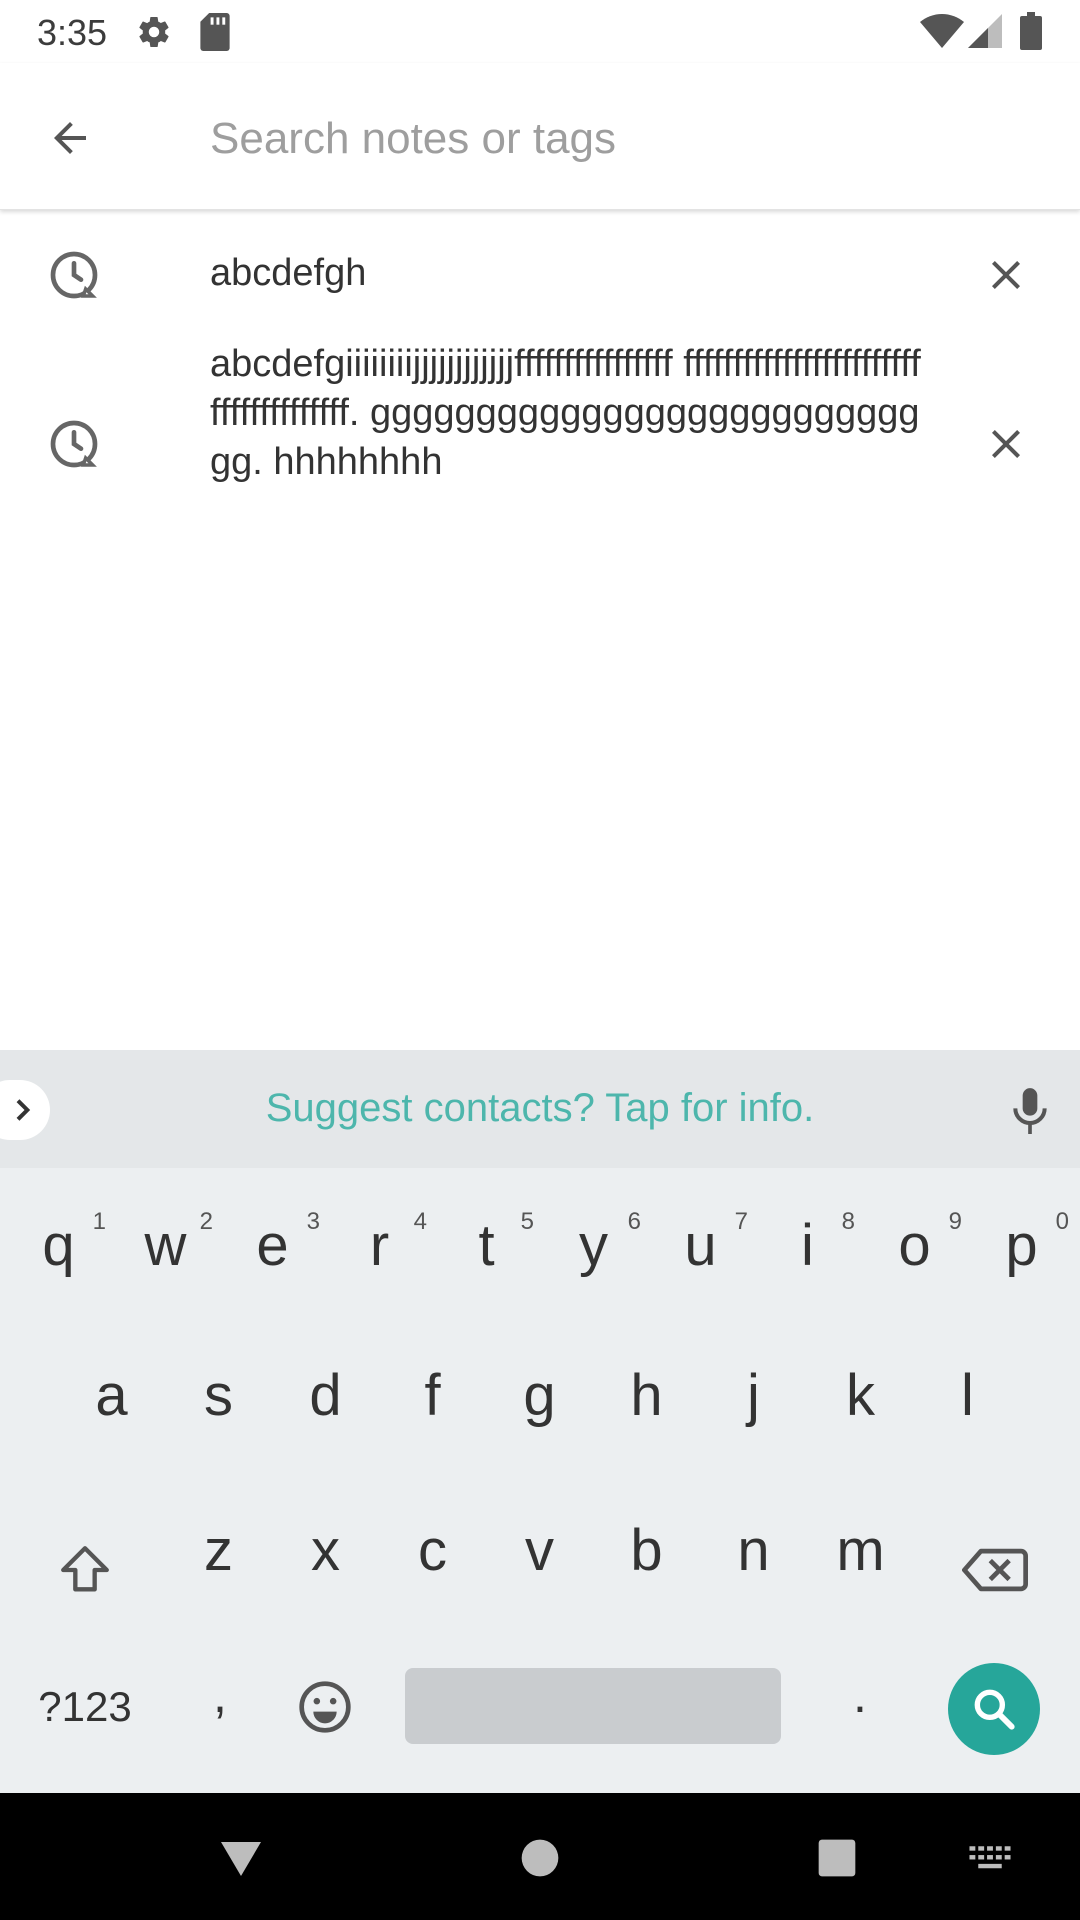 This screenshot has height=1920, width=1080. What do you see at coordinates (539, 1550) in the screenshot?
I see `key-v: v` at bounding box center [539, 1550].